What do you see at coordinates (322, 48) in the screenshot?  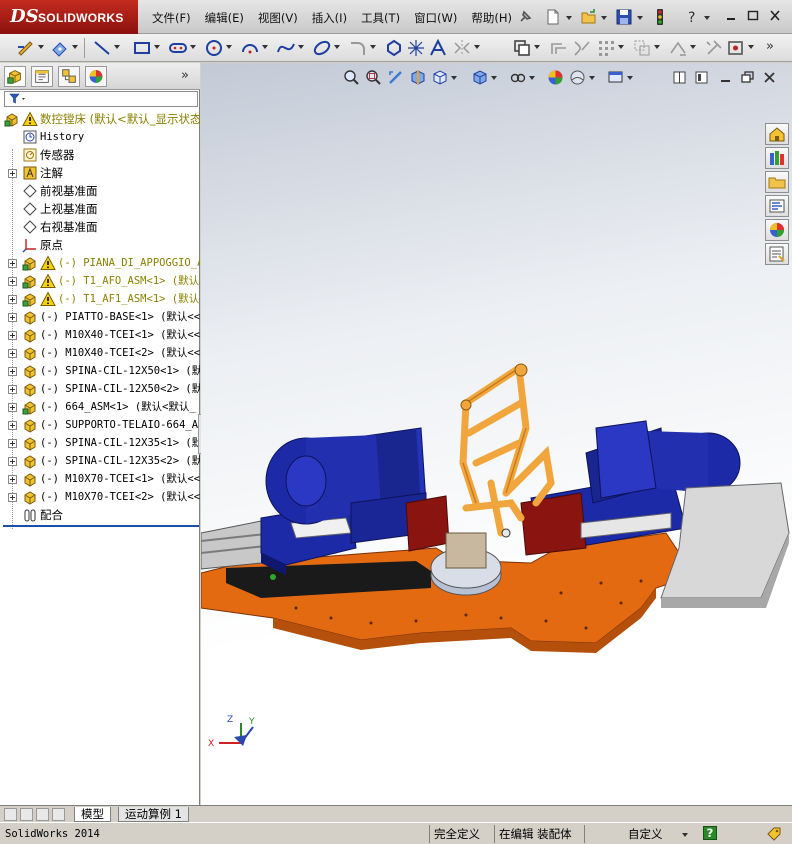 I see `ellipse-icon` at bounding box center [322, 48].